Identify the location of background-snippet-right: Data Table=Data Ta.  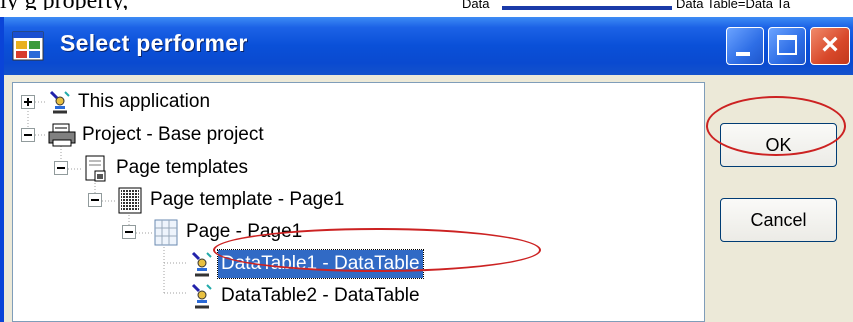
(733, 5).